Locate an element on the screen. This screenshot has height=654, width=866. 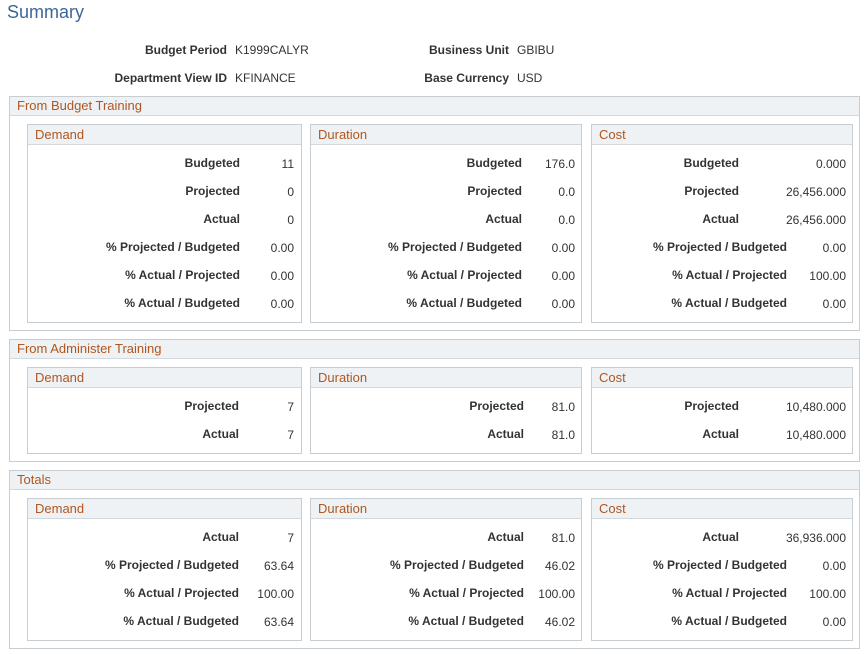
duration-row-pct-actual-projected: % Actual / Projected 100.00 is located at coordinates (446, 594).